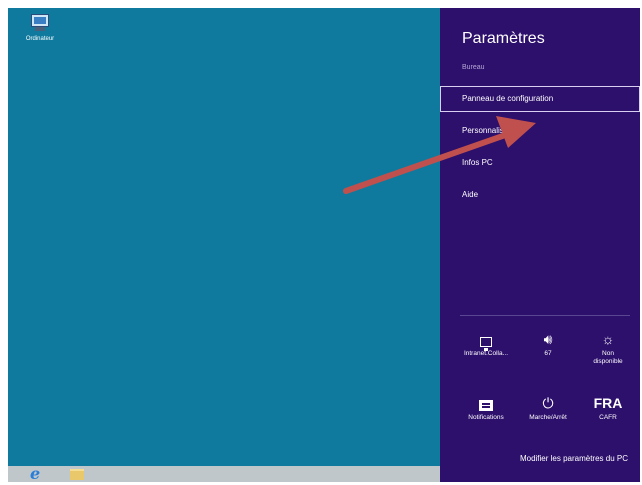 The image size is (642, 485). I want to click on quick-setting-notifications: Notifications, so click(486, 408).